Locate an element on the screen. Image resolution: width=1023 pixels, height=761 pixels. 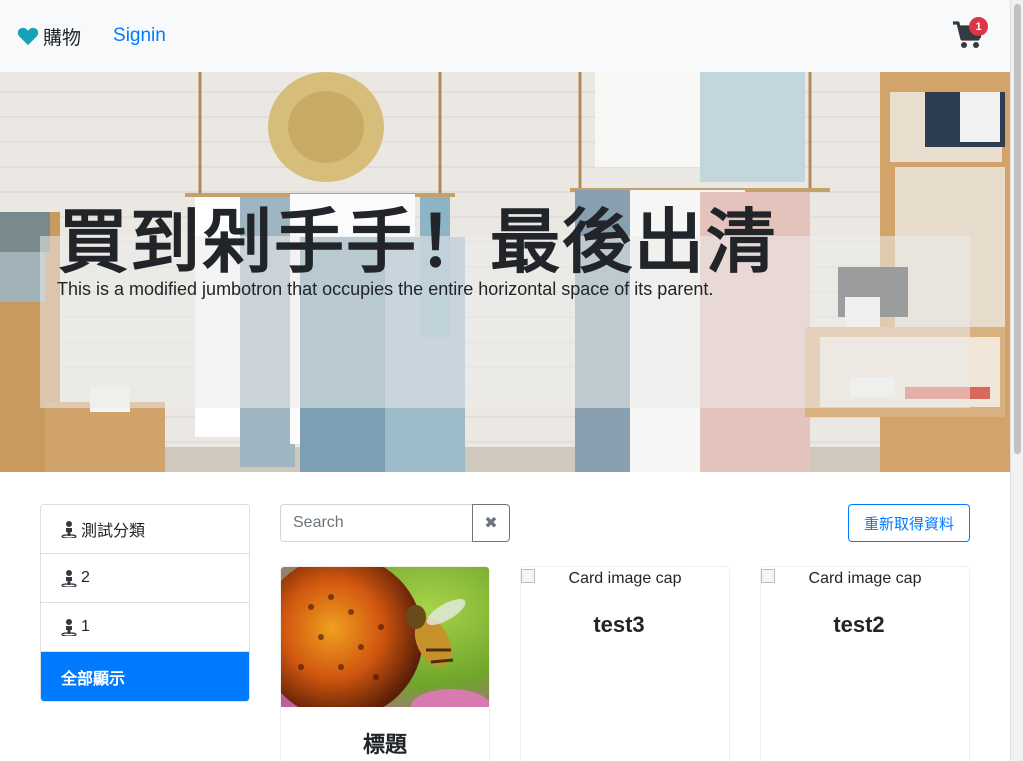
clear-search-button: ✖ is located at coordinates (491, 523).